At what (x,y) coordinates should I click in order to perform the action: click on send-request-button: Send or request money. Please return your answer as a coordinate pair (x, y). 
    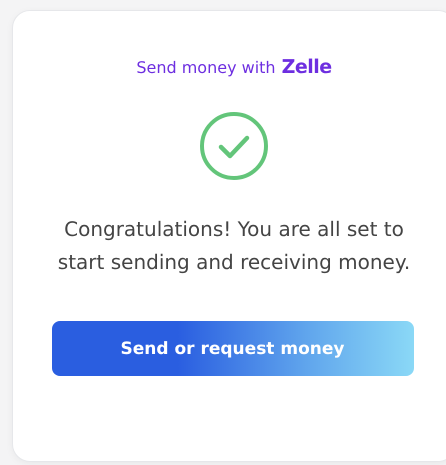
    Looking at the image, I should click on (233, 348).